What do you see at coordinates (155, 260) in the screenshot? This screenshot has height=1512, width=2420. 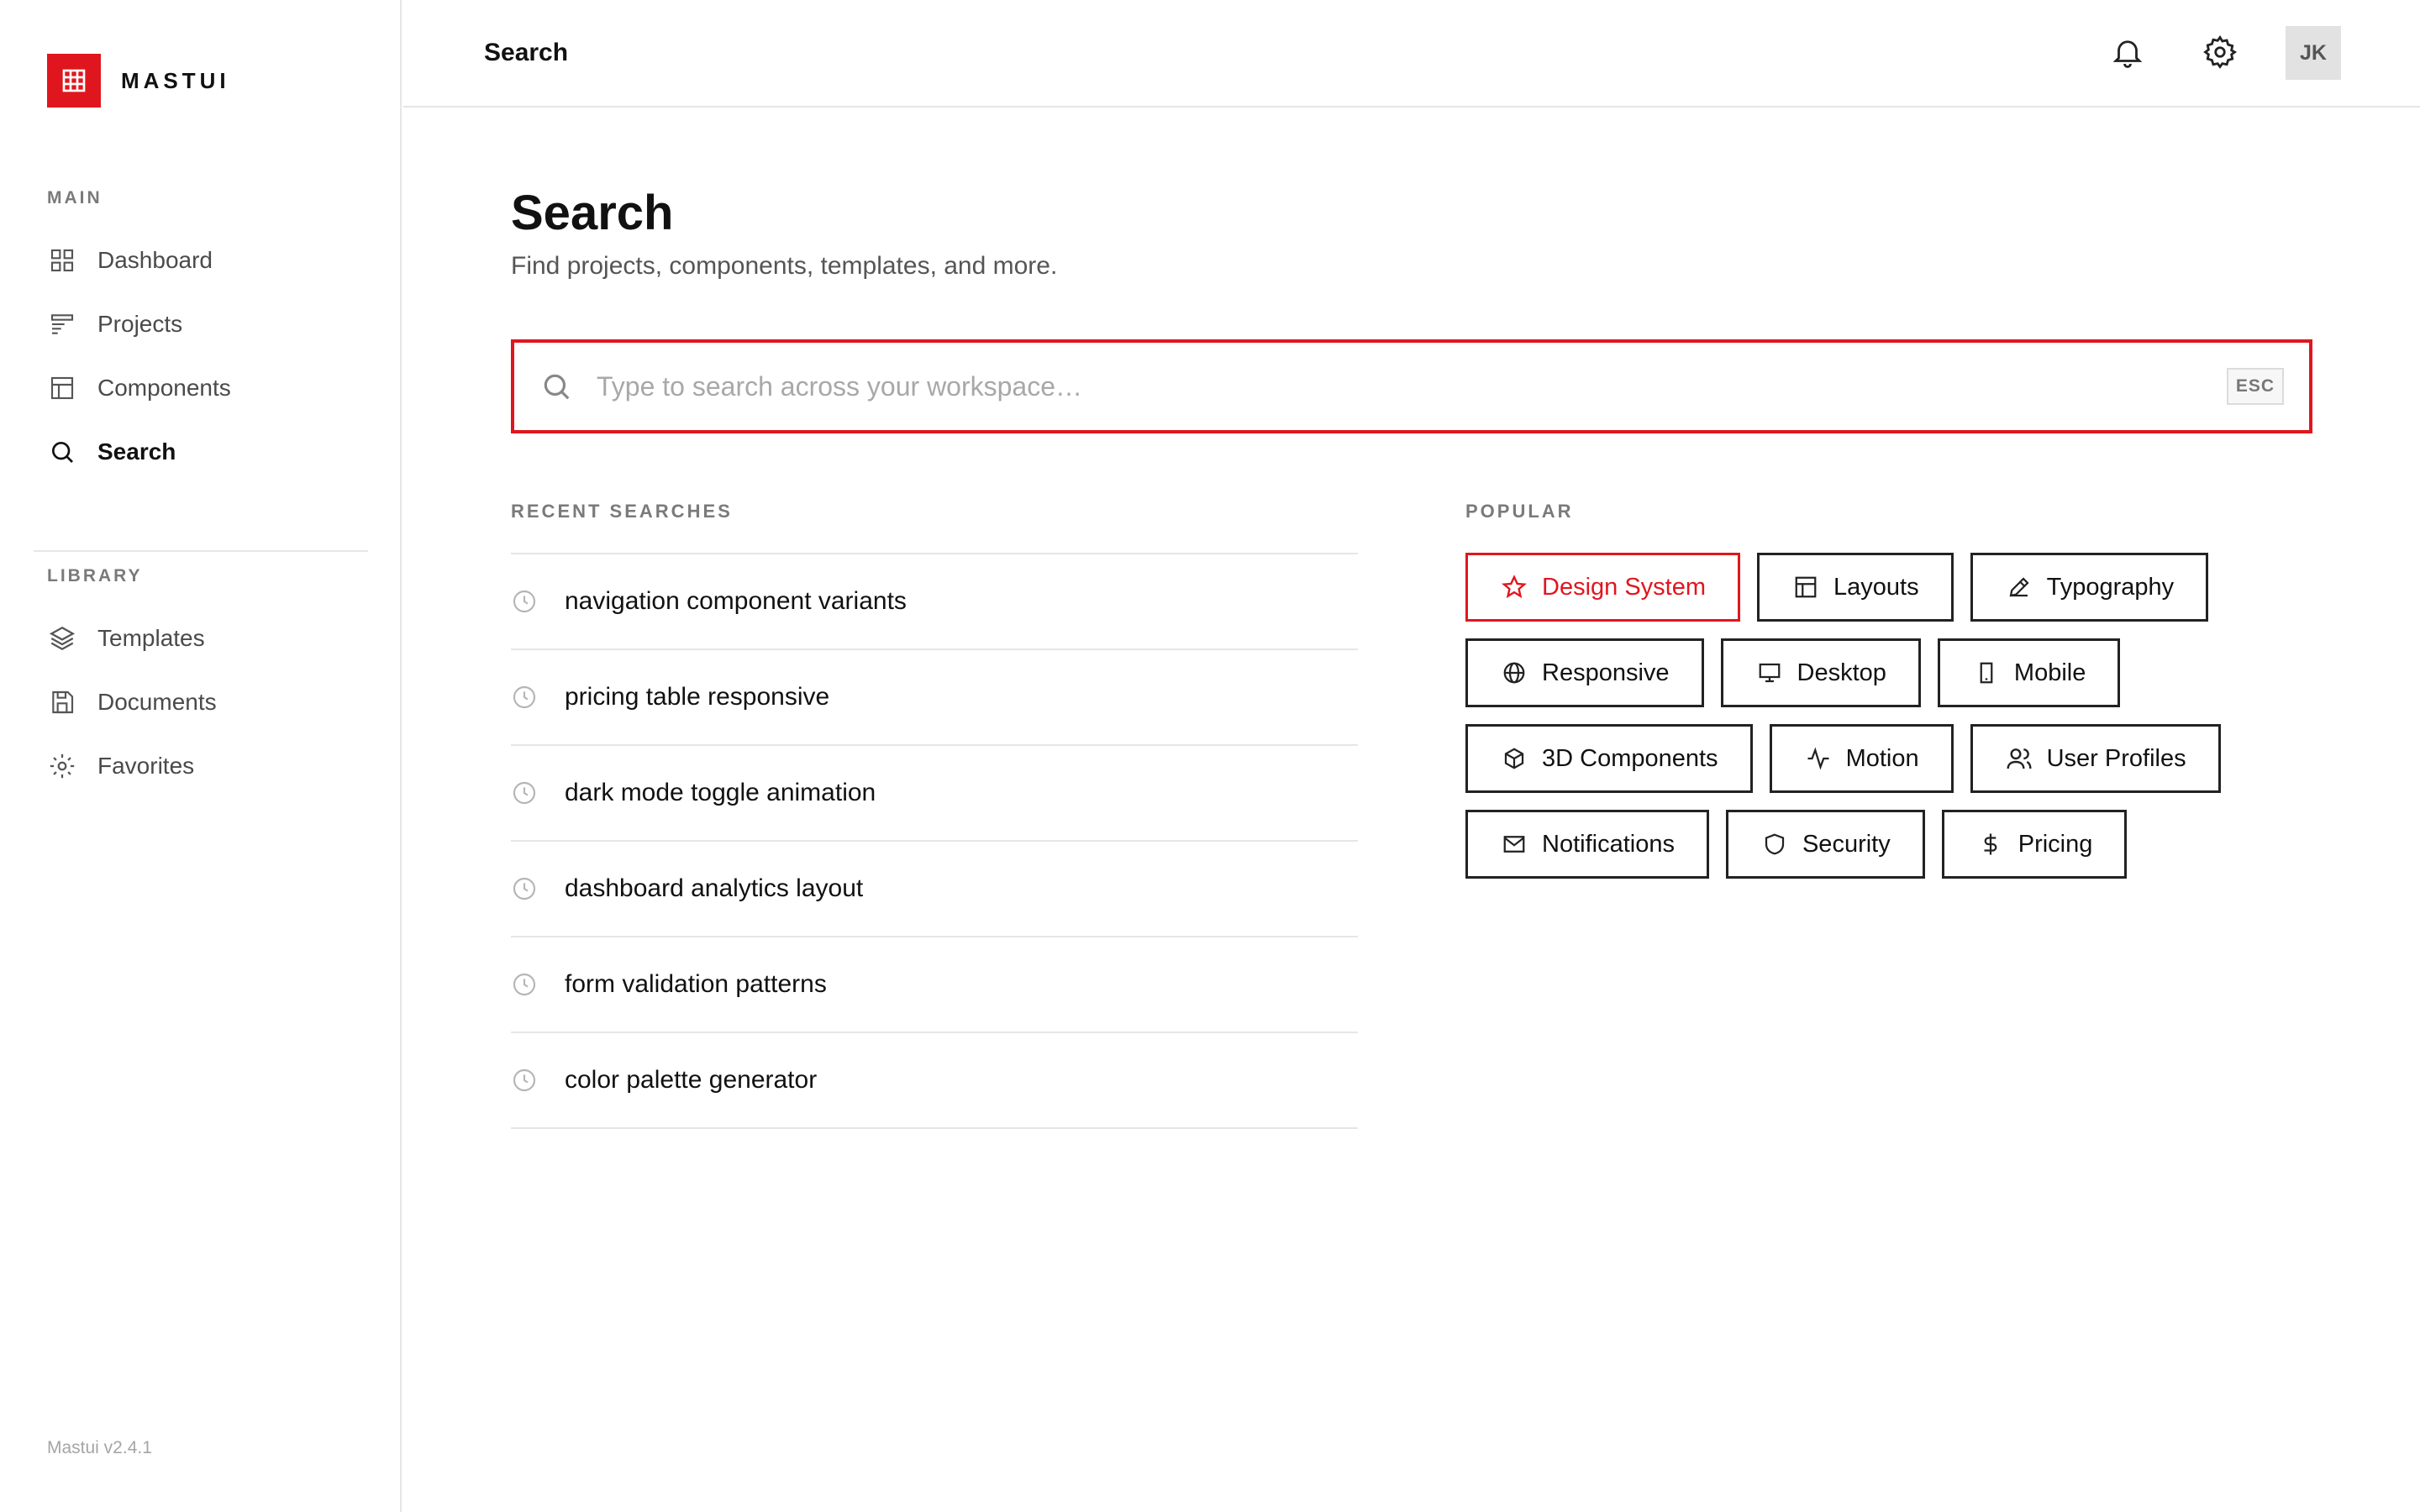 I see `sidebar-item-label: Dashboard` at bounding box center [155, 260].